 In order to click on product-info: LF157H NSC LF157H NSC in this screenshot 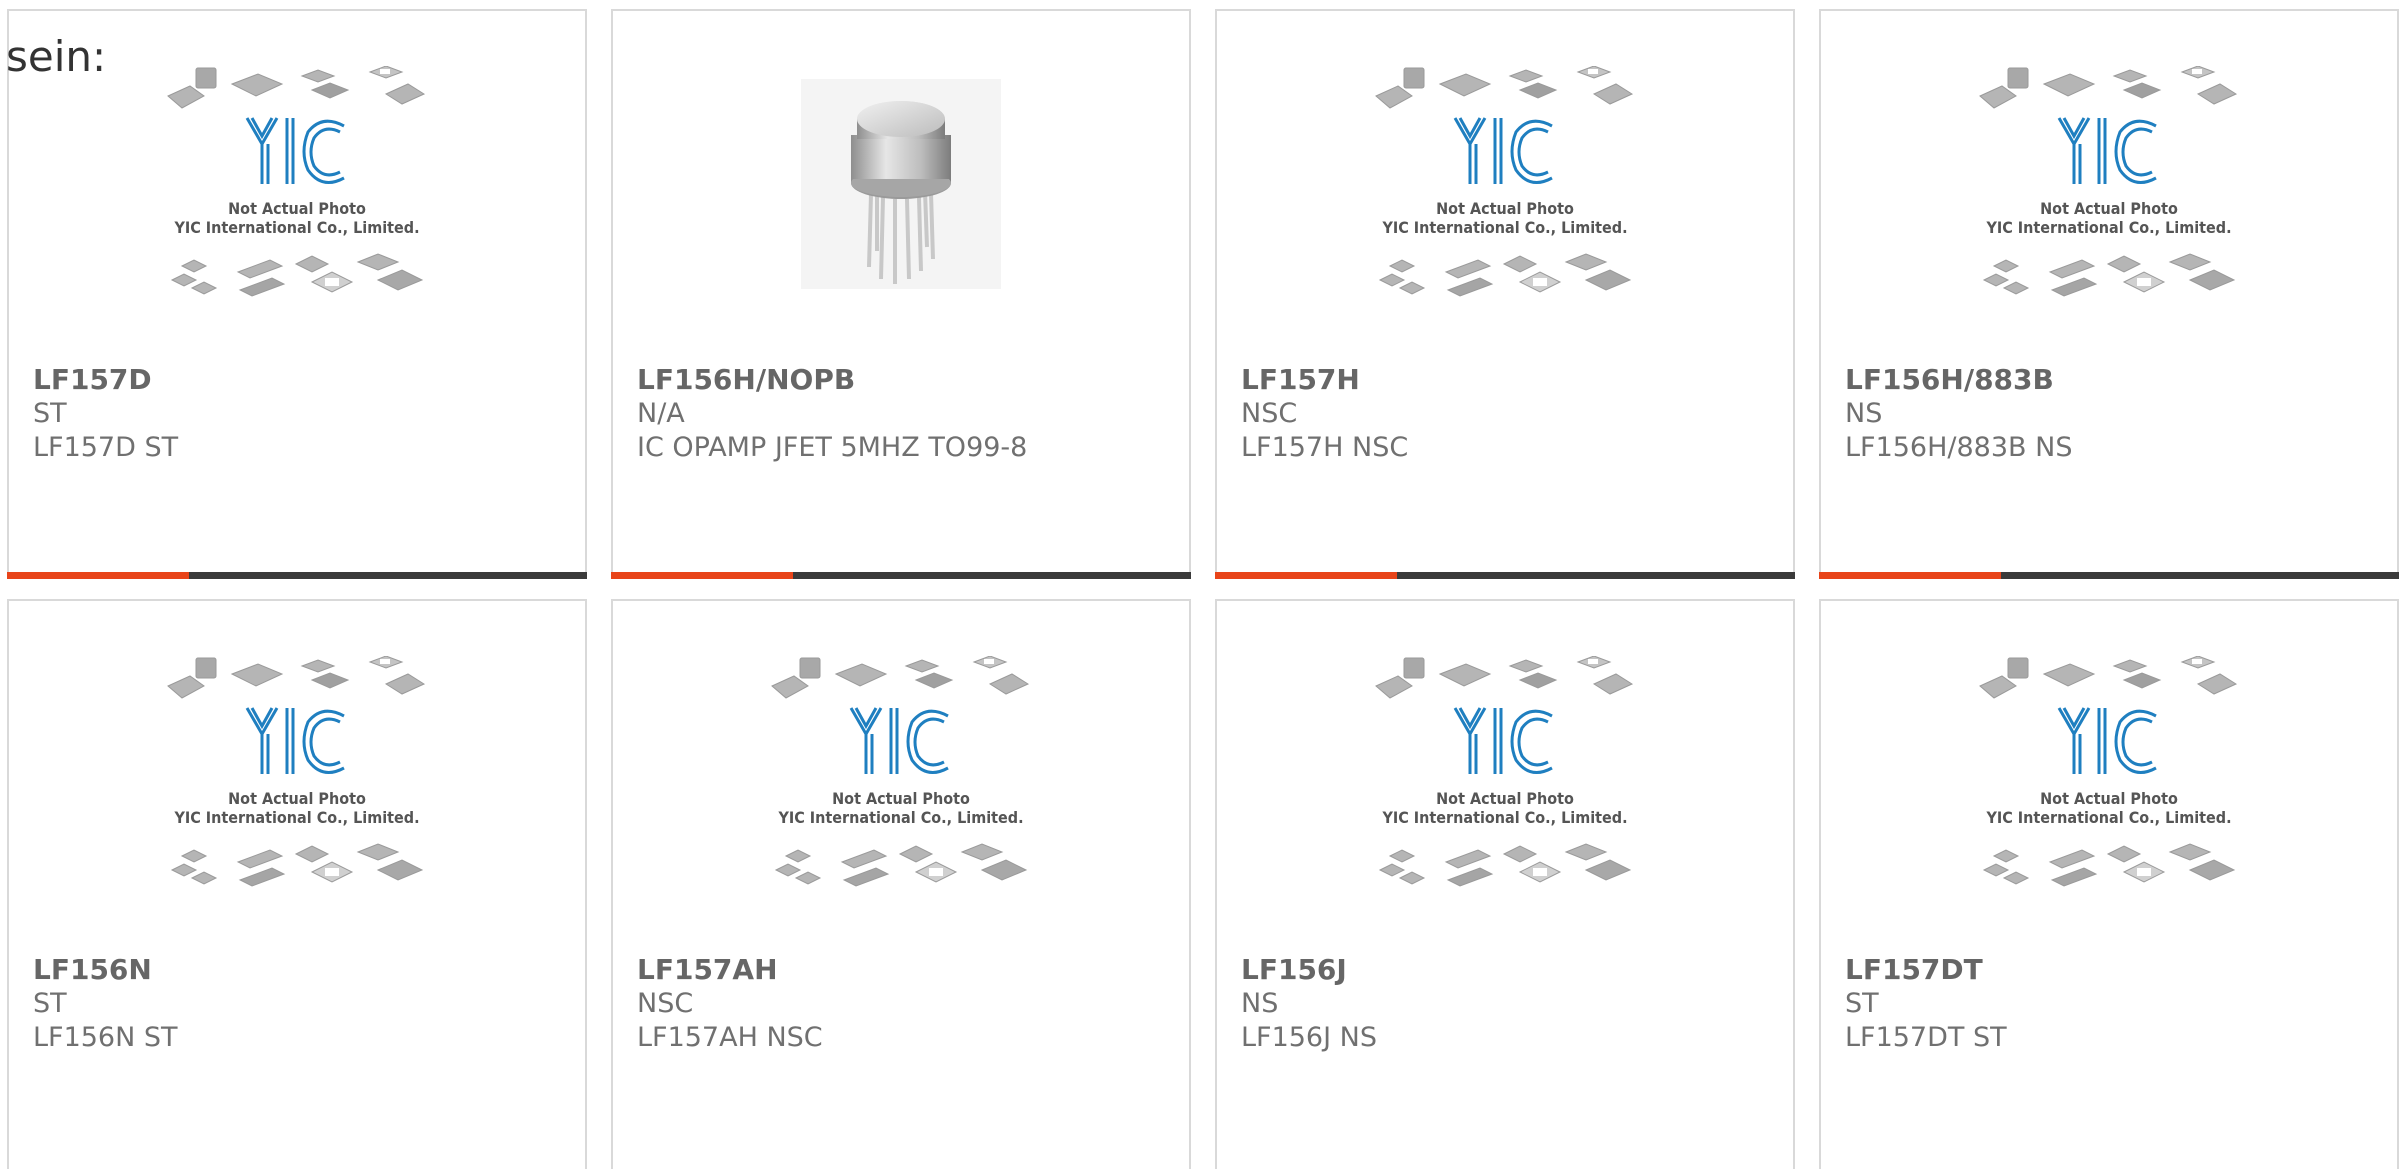, I will do `click(1324, 414)`.